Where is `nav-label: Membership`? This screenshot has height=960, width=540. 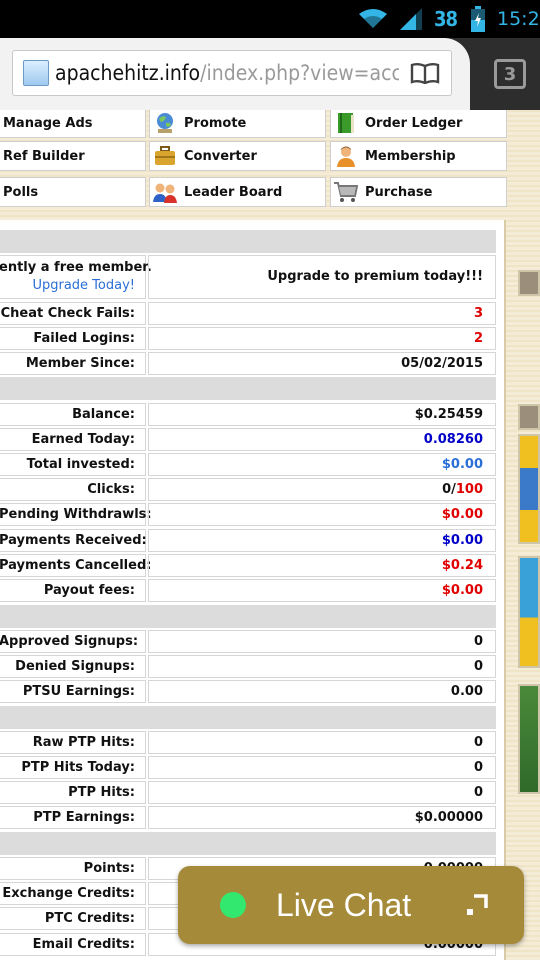
nav-label: Membership is located at coordinates (410, 156).